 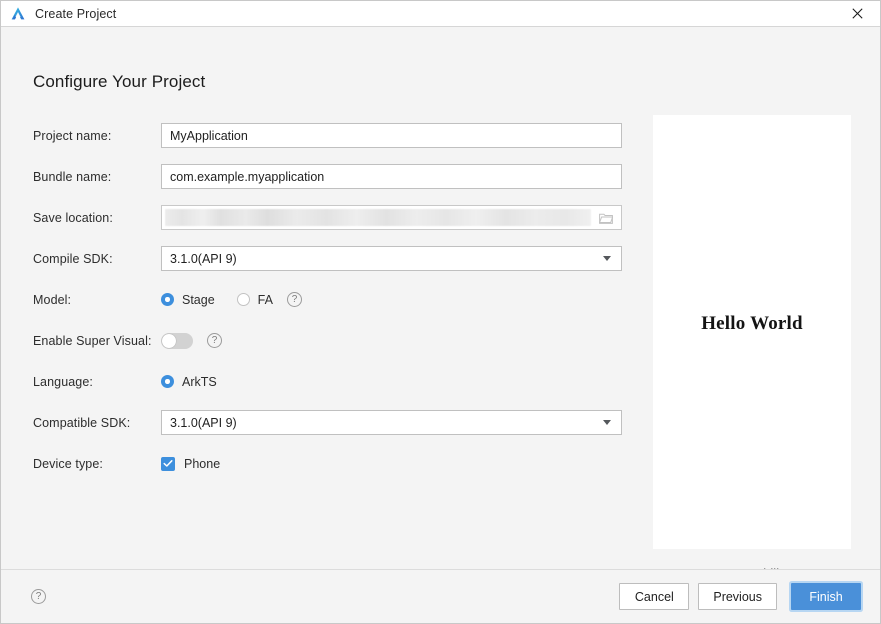 What do you see at coordinates (752, 567) in the screenshot?
I see `preview-caption: Empty Ability` at bounding box center [752, 567].